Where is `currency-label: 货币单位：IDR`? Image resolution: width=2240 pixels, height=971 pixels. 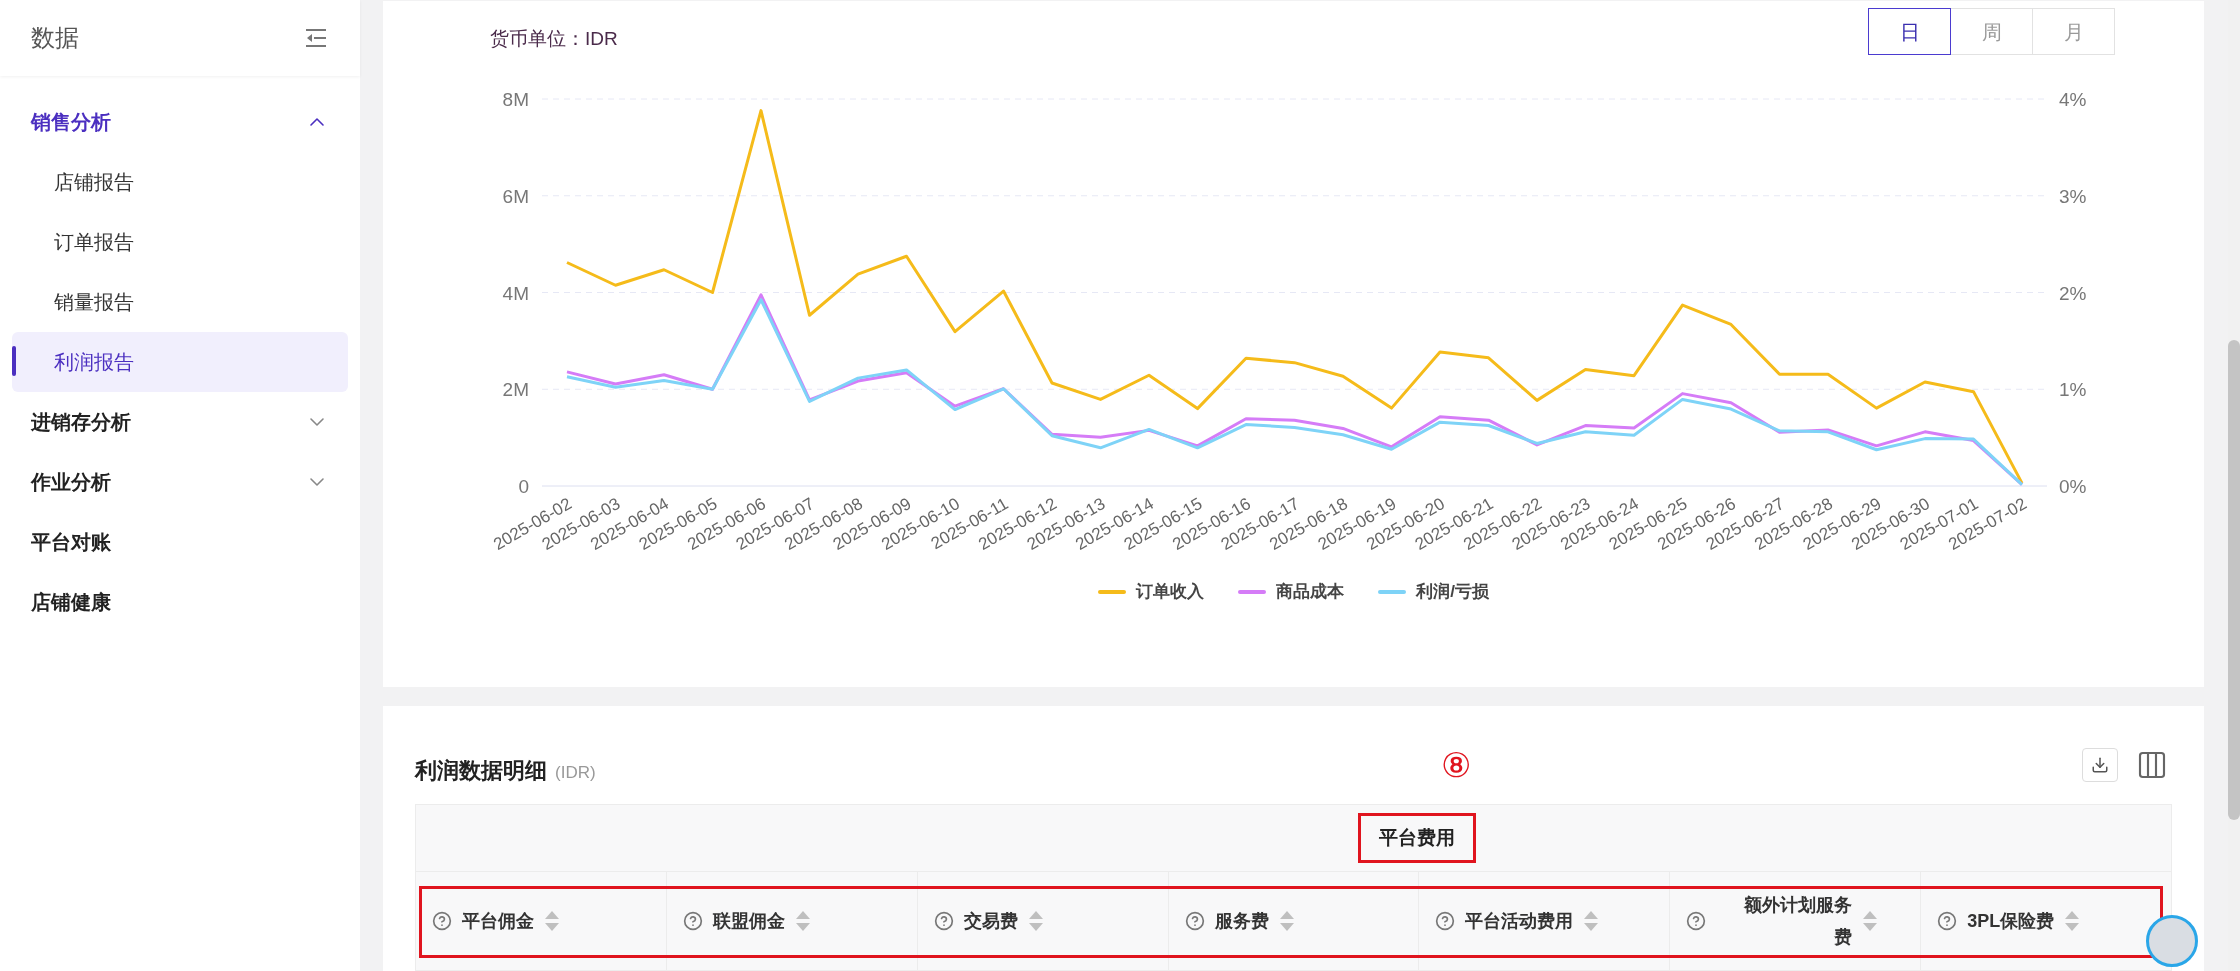 currency-label: 货币单位：IDR is located at coordinates (554, 39).